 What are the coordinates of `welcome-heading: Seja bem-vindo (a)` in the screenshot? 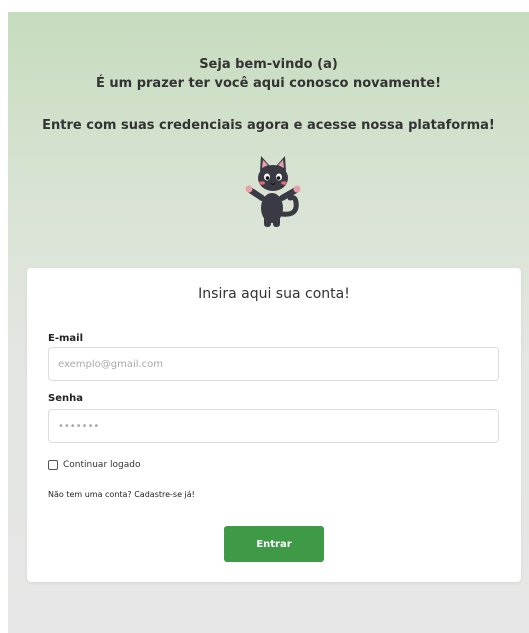 It's located at (268, 64).